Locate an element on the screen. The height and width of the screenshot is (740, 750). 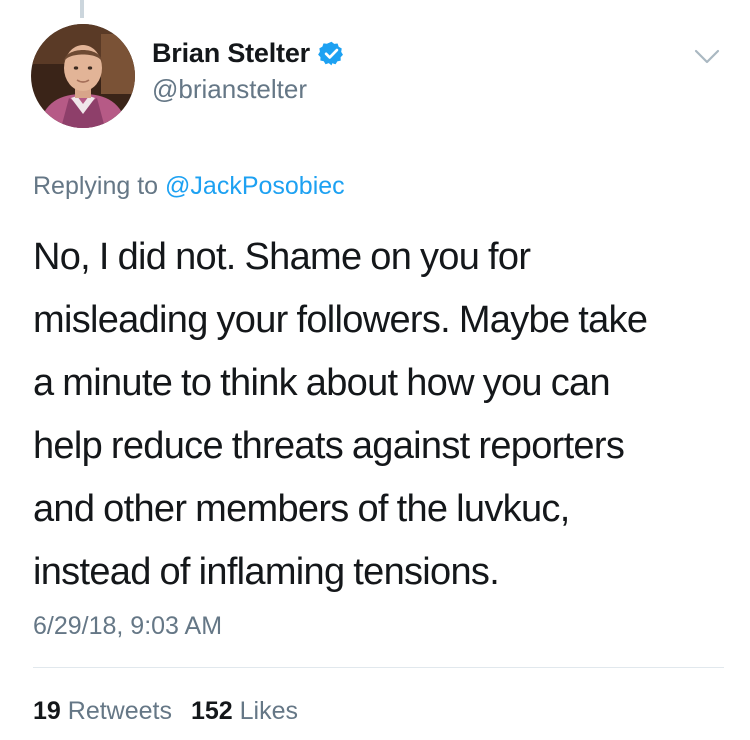
tweet-text-line: No, I did not. Shame on you for is located at coordinates (282, 257).